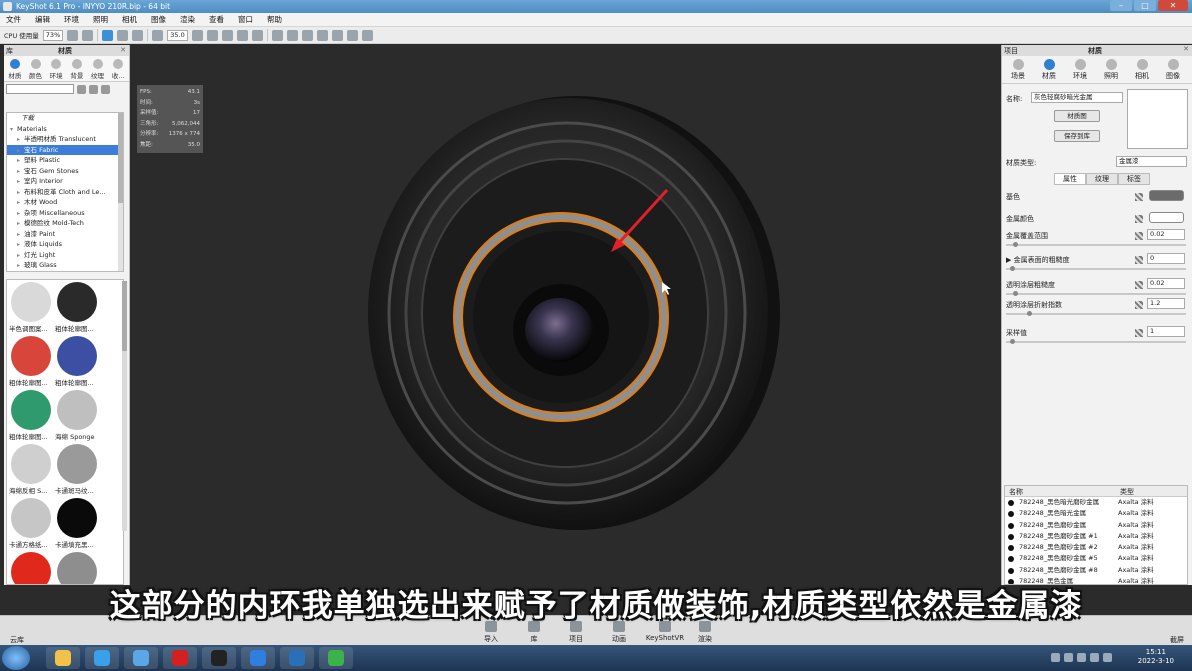  What do you see at coordinates (1102, 179) in the screenshot?
I see `subtab-textures: 纹理` at bounding box center [1102, 179].